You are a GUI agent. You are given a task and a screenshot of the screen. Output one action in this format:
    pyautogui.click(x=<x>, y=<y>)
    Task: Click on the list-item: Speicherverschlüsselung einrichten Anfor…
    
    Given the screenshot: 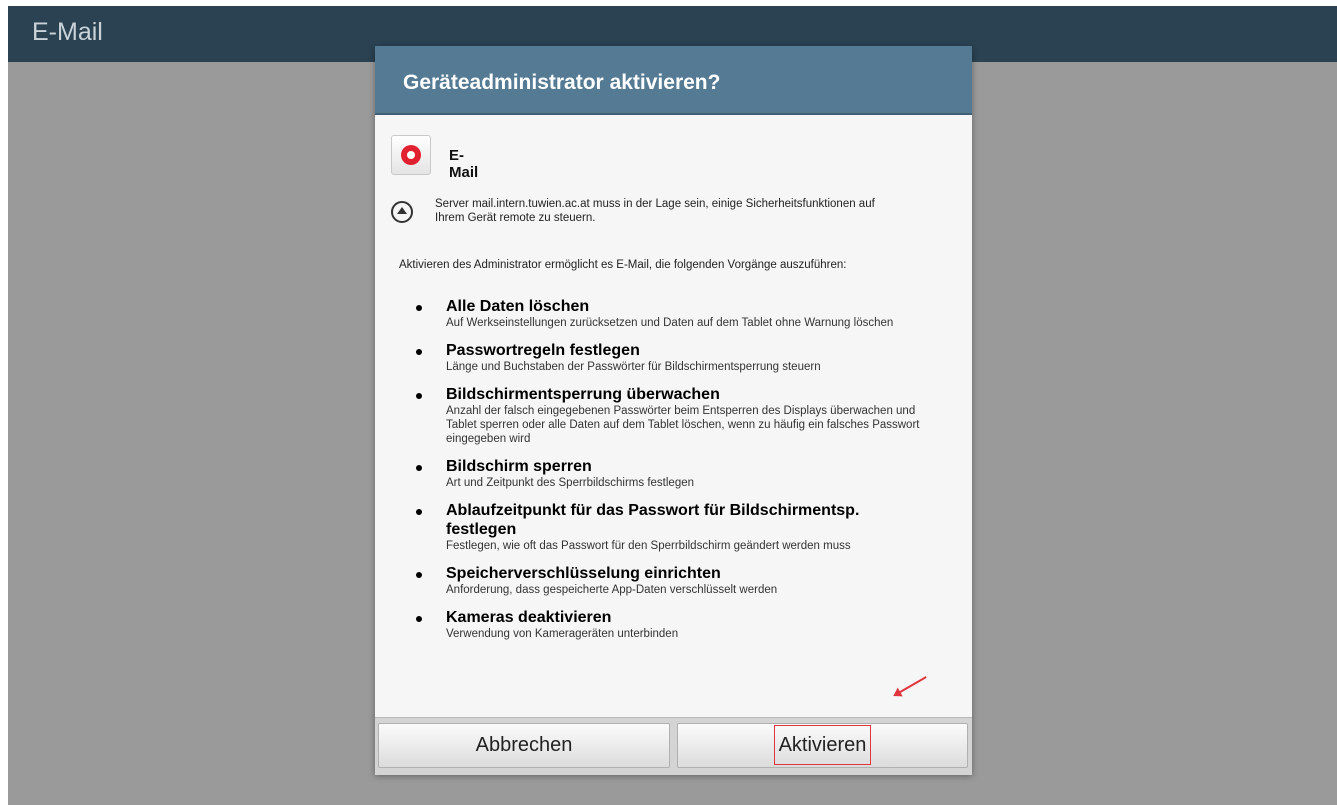 What is the action you would take?
    pyautogui.click(x=671, y=580)
    